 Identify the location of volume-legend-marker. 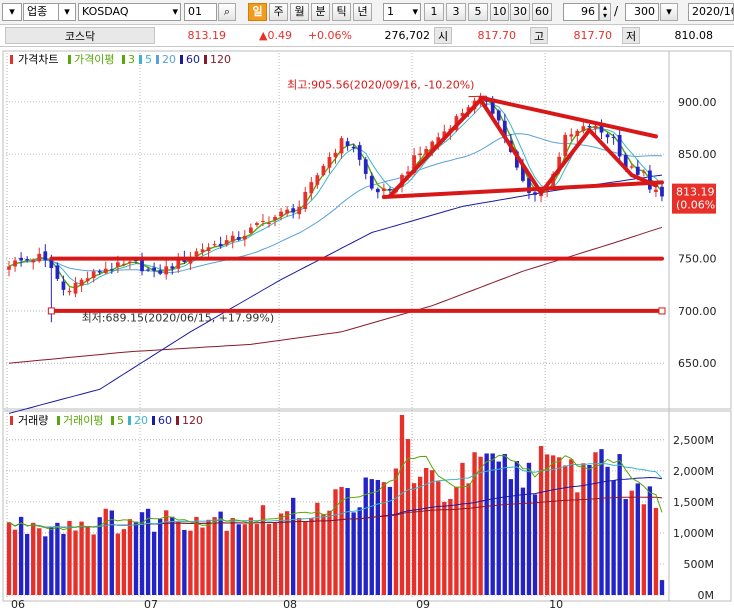
(11, 420).